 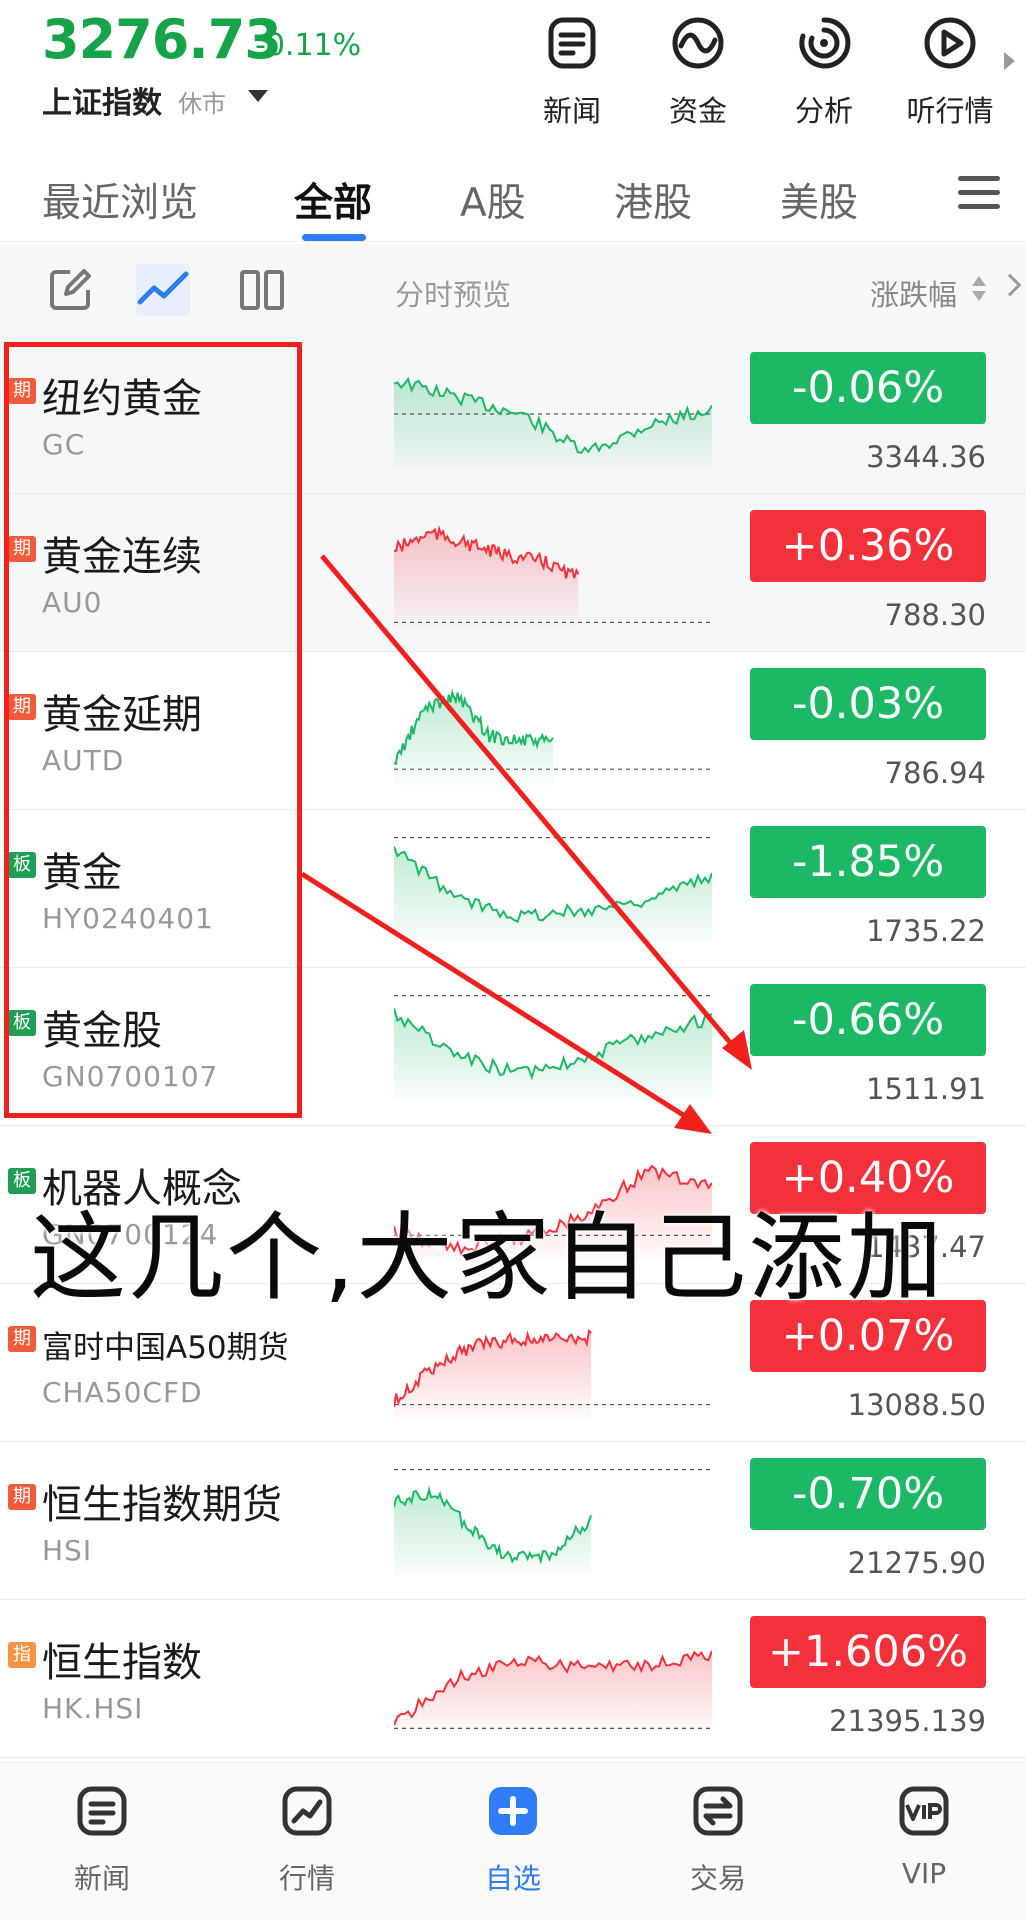 I want to click on quote-row: 期恒生指数期货 HSI -0.70% 21275.90, so click(x=513, y=1521).